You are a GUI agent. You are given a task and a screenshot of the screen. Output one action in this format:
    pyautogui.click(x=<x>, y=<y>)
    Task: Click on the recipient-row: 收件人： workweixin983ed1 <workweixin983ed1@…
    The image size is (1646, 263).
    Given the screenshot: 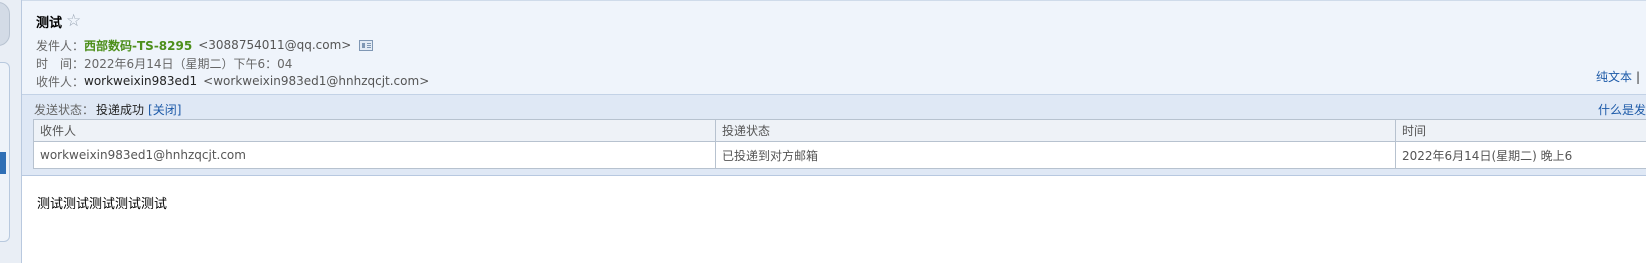 What is the action you would take?
    pyautogui.click(x=232, y=81)
    